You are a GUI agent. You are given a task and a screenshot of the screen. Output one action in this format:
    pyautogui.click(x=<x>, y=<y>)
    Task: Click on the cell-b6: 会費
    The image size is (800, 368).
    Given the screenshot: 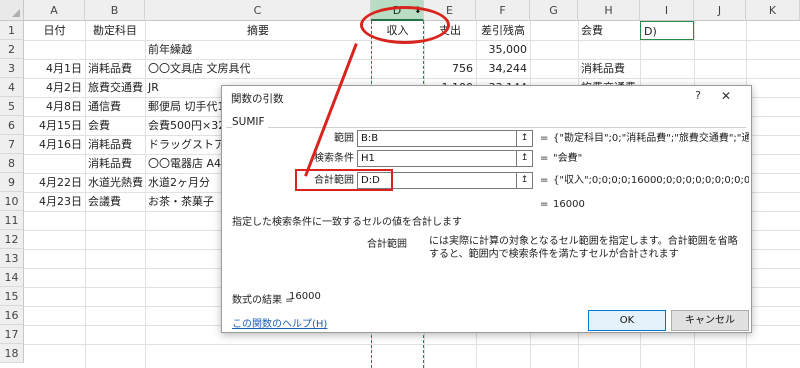 What is the action you would take?
    pyautogui.click(x=115, y=125)
    